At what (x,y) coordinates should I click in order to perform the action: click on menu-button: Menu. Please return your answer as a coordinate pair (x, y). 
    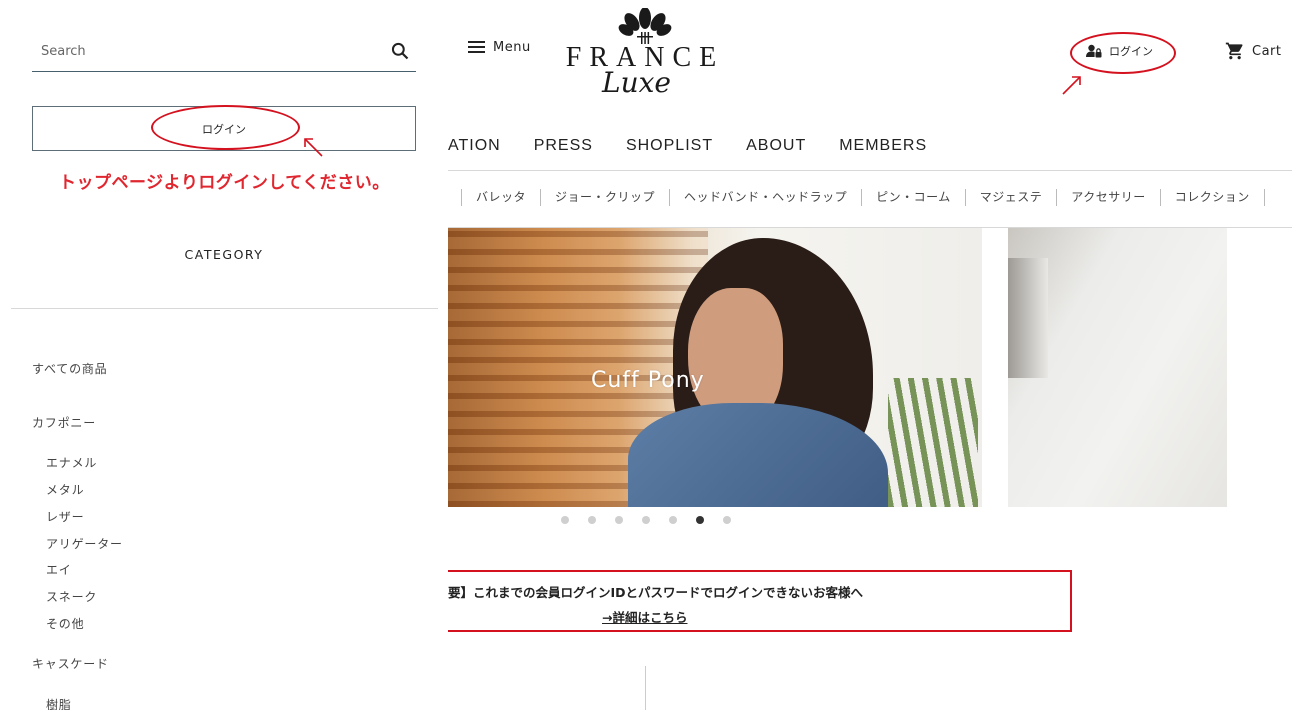
    Looking at the image, I should click on (499, 47).